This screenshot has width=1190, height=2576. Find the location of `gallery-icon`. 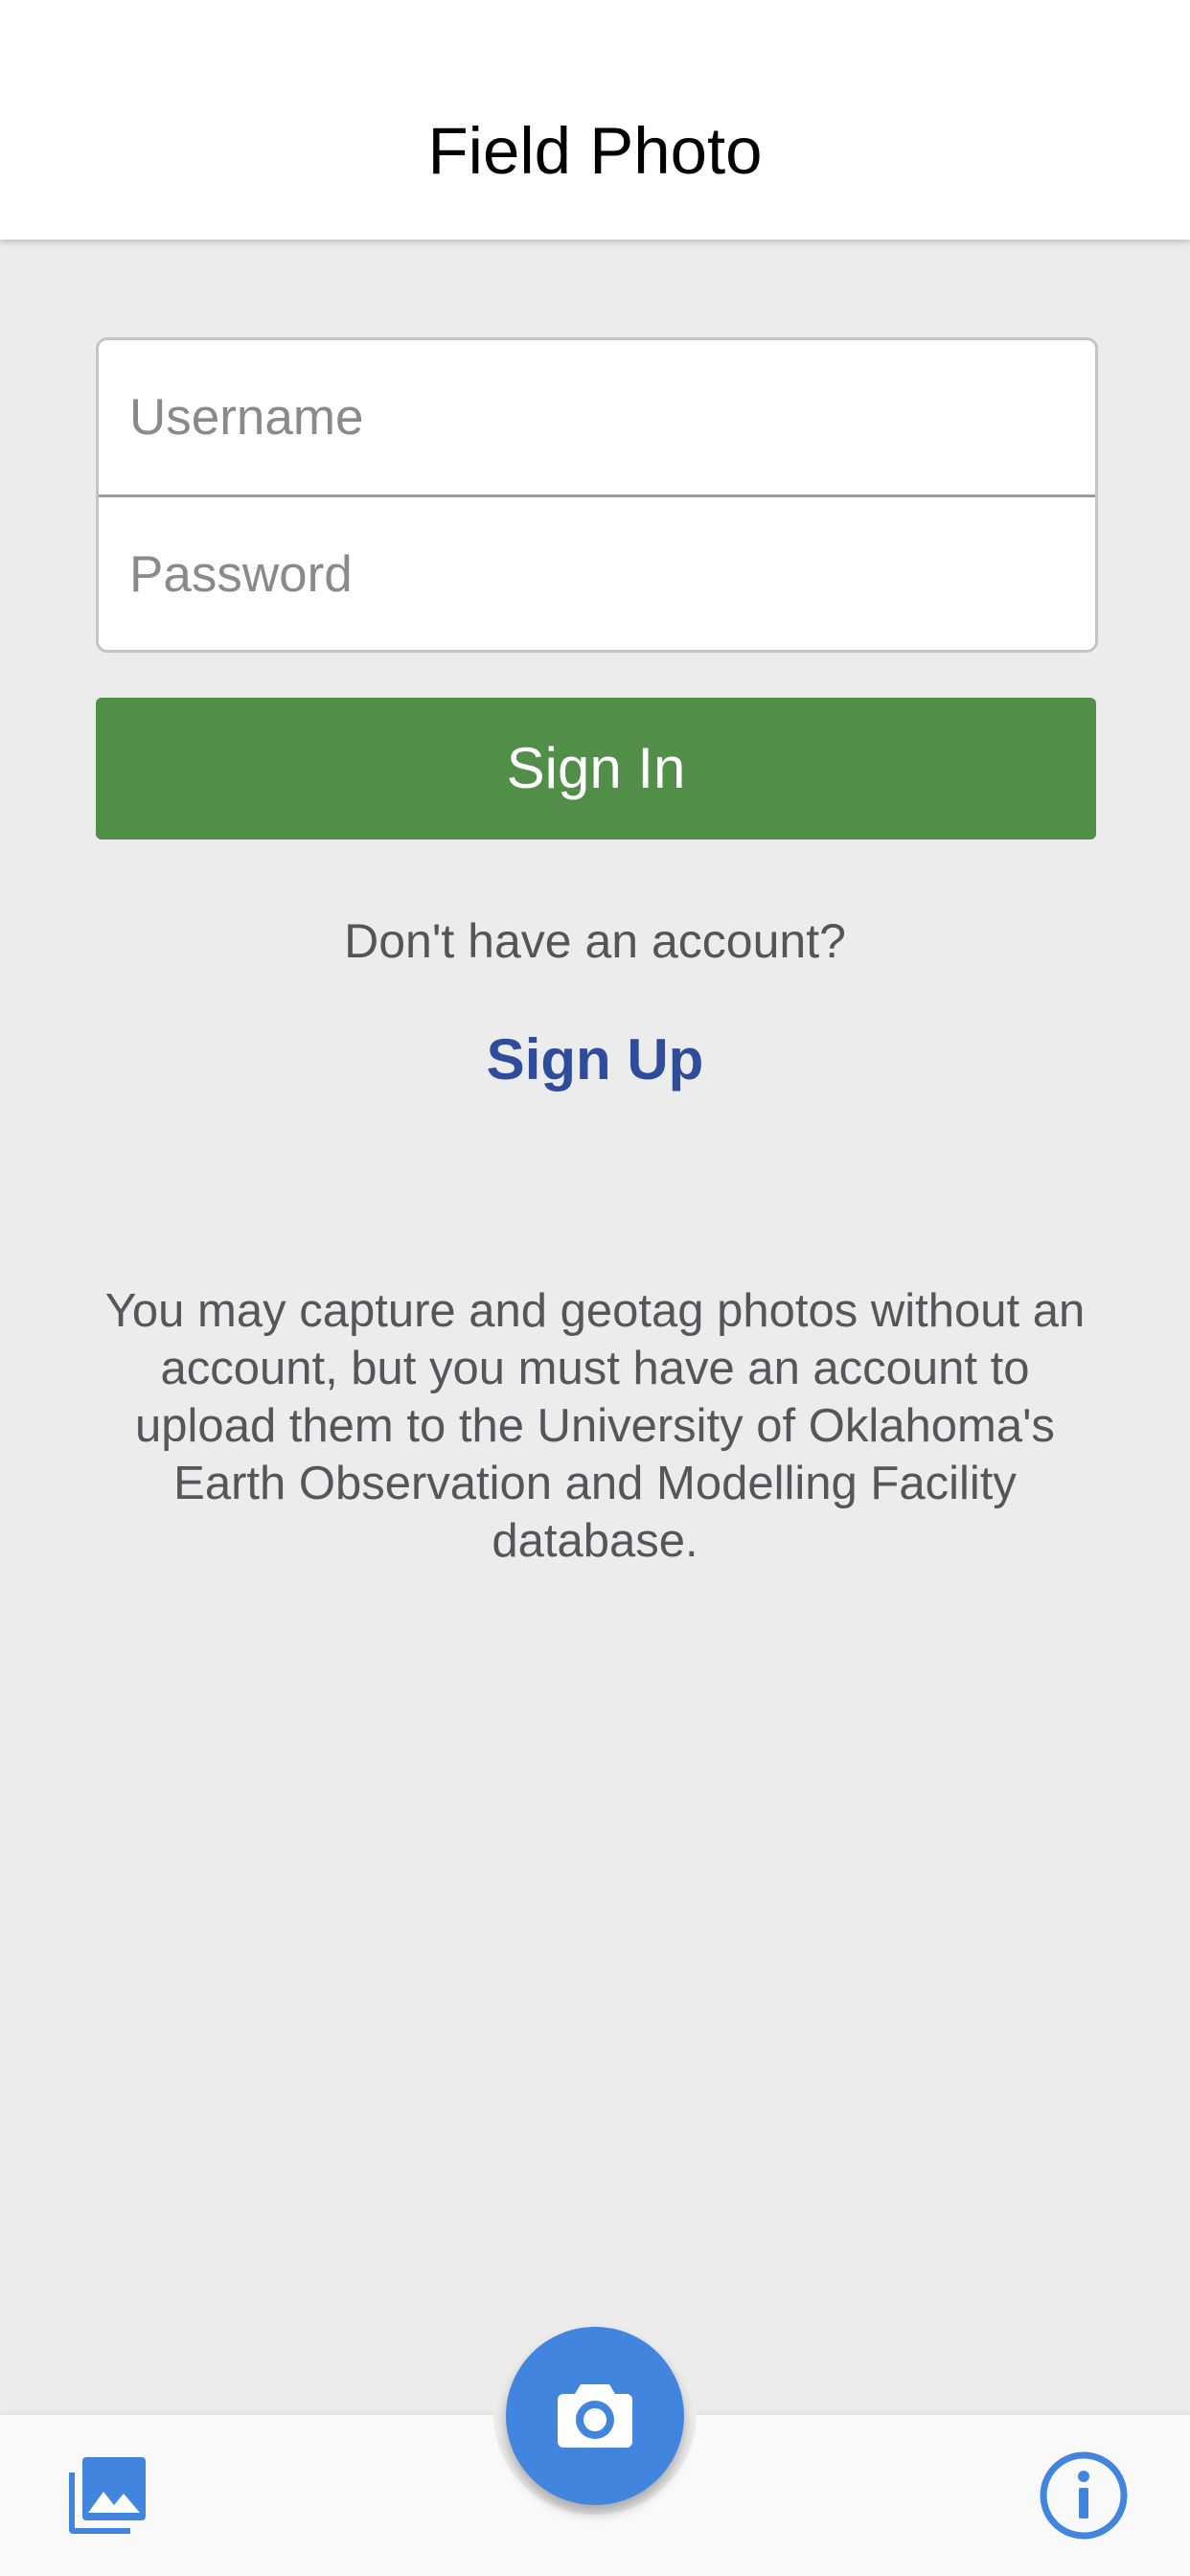

gallery-icon is located at coordinates (107, 2495).